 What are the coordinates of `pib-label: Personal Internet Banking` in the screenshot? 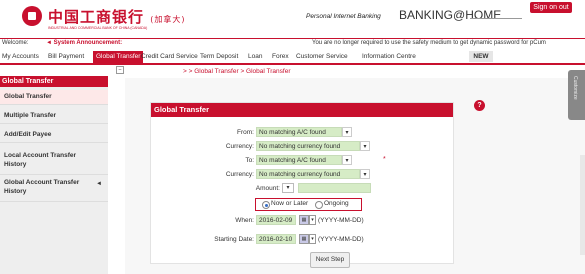 It's located at (343, 16).